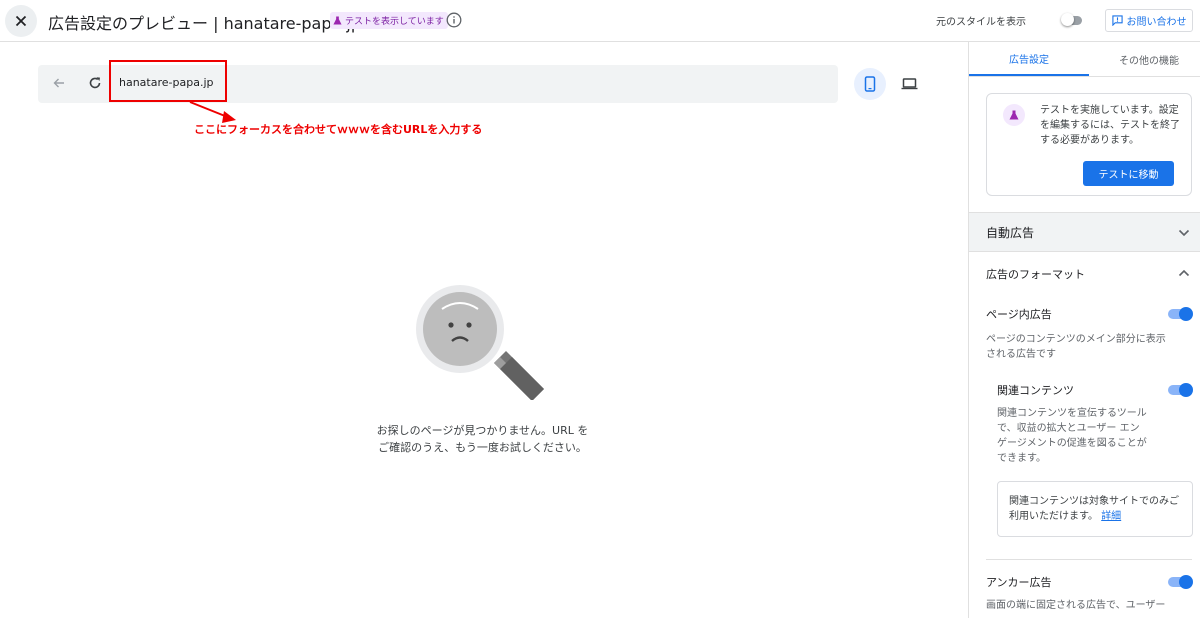  Describe the element at coordinates (1184, 233) in the screenshot. I see `chevron-down-icon` at that location.